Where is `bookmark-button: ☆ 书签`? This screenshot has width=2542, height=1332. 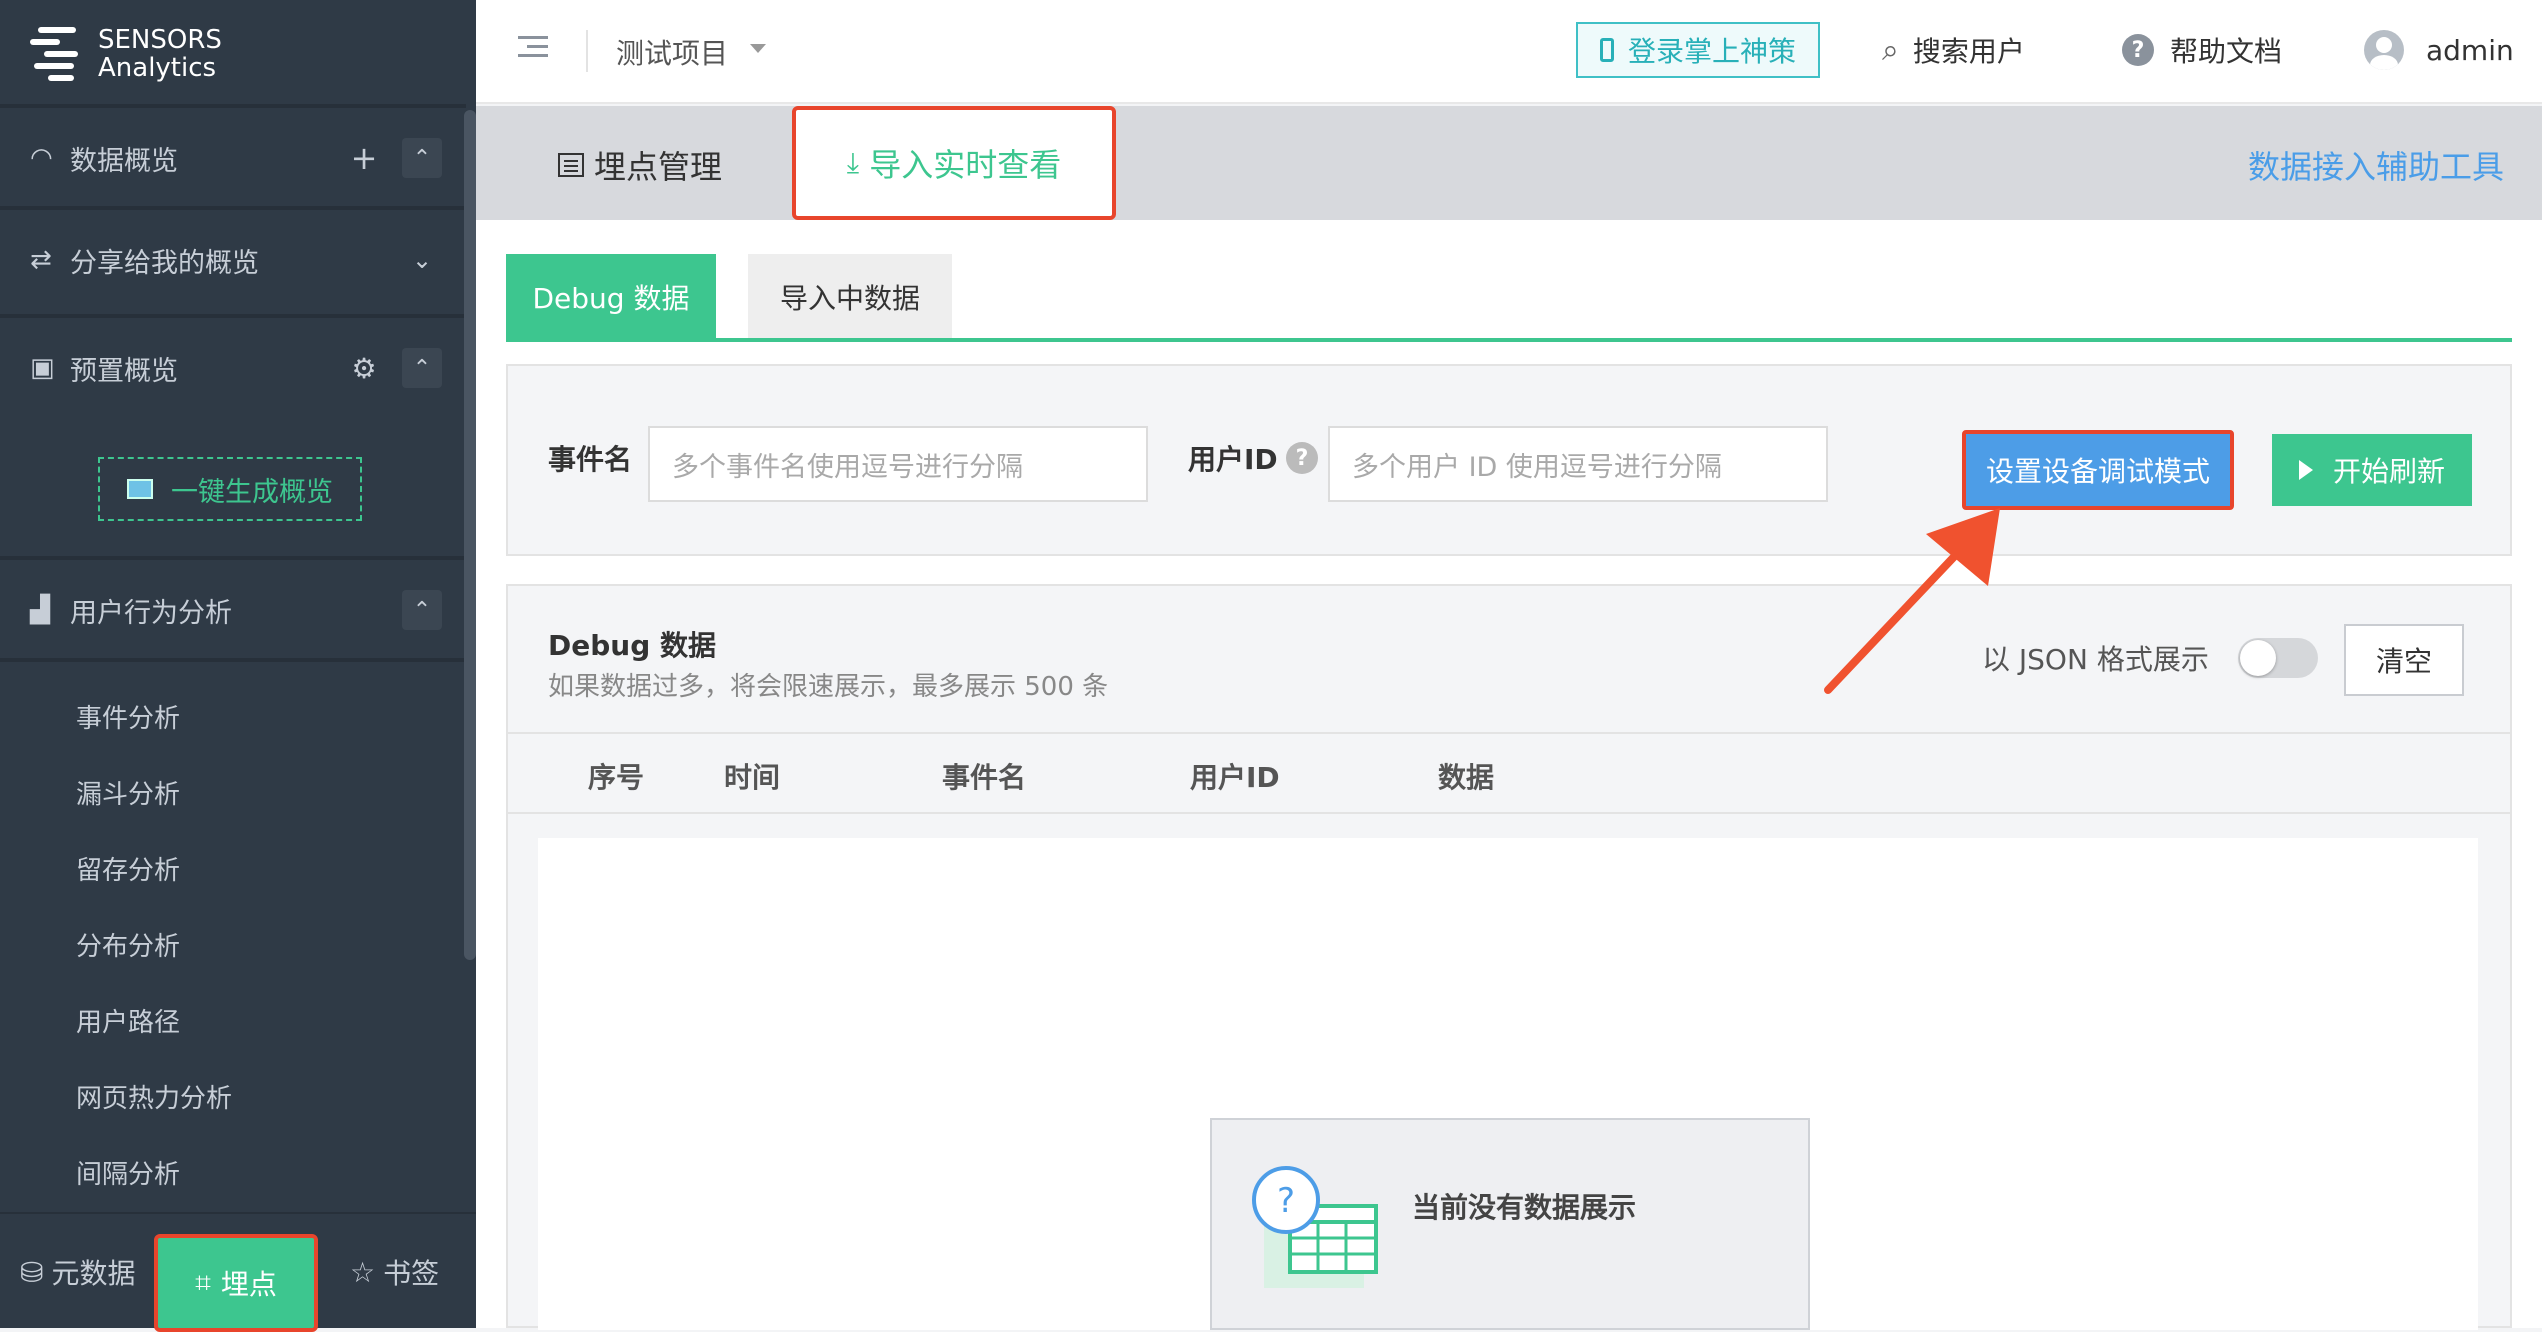
bookmark-button: ☆ 书签 is located at coordinates (394, 1272).